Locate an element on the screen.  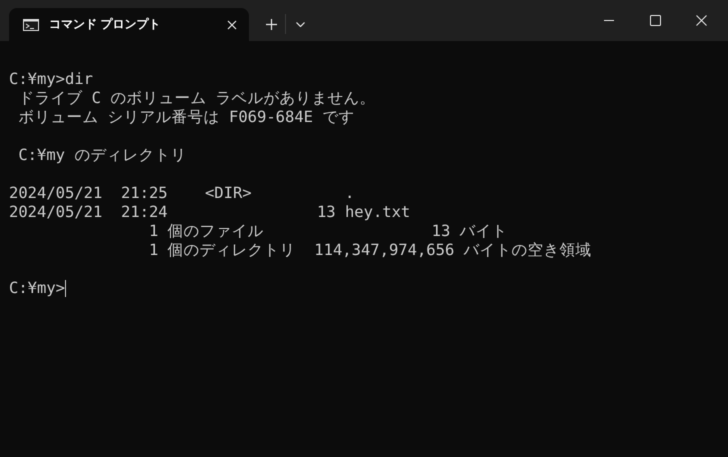
console-line: C:¥my のディレクトリ is located at coordinates (102, 155).